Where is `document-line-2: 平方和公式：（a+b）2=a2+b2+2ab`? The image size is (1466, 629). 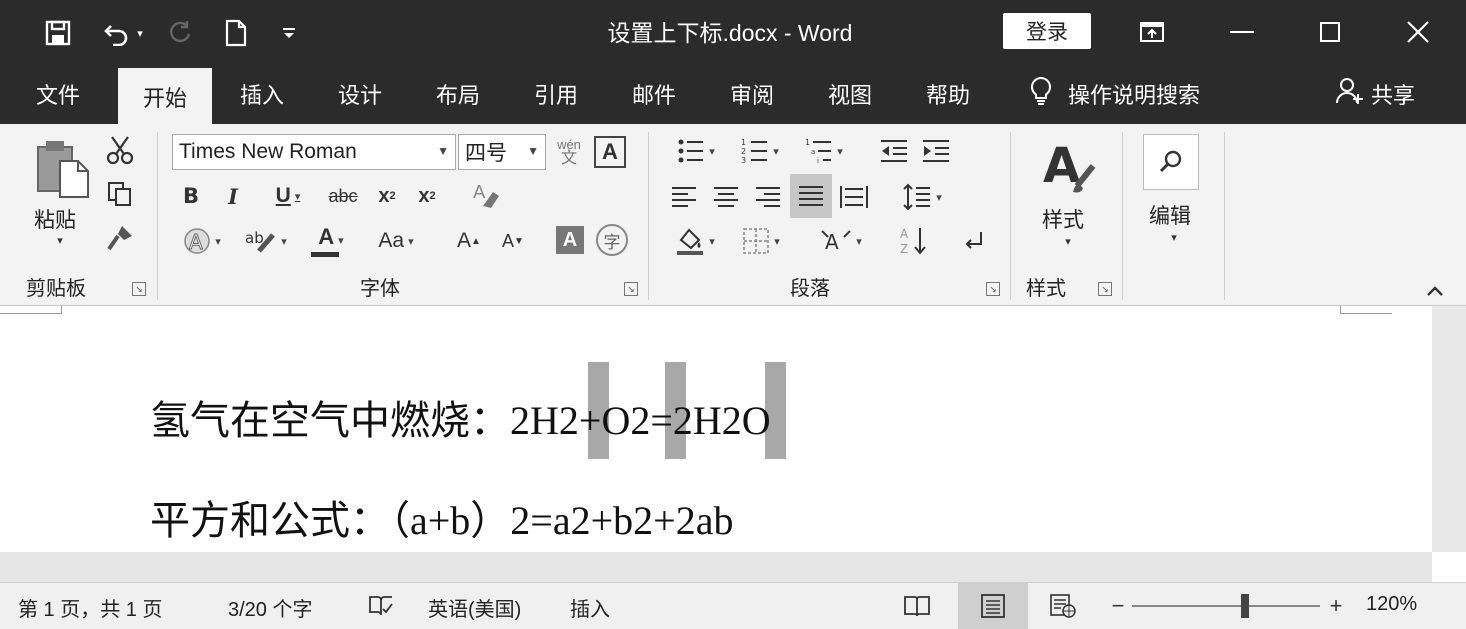
document-line-2: 平方和公式：（a+b）2=a2+b2+2ab is located at coordinates (442, 517).